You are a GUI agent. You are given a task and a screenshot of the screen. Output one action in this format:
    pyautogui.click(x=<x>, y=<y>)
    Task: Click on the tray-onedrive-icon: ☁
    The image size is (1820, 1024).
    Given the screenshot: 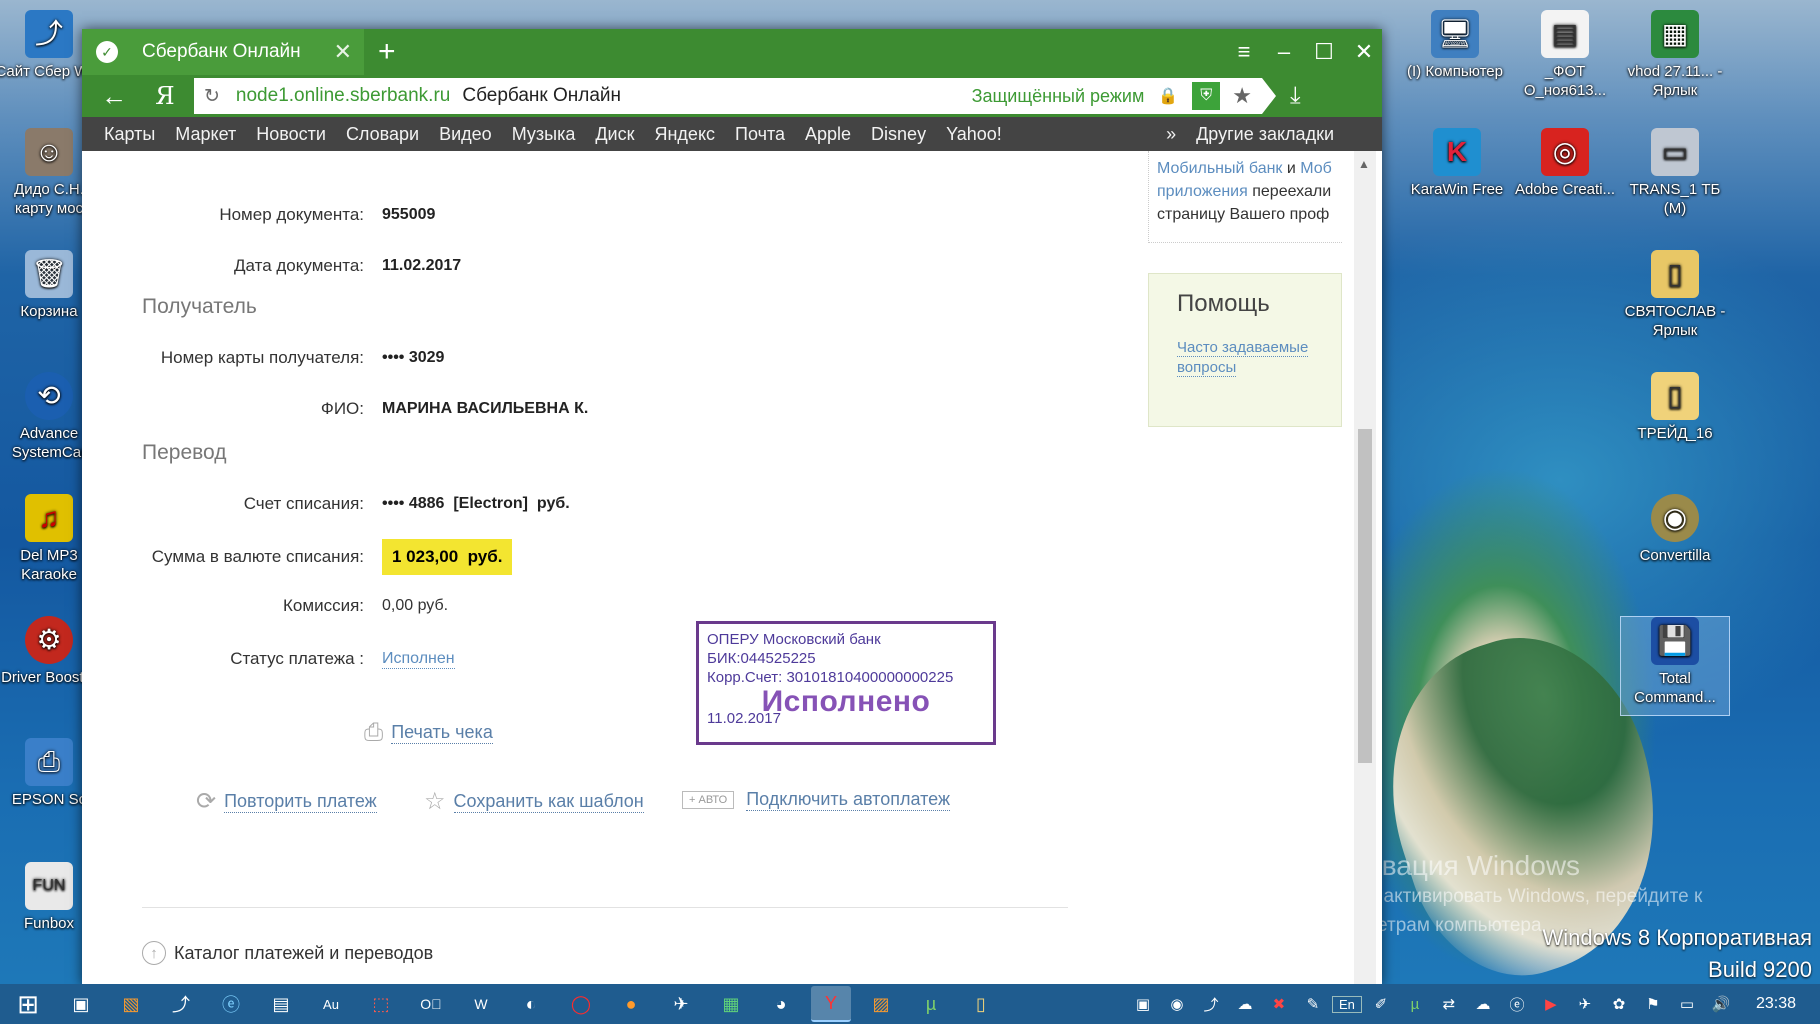 What is the action you would take?
    pyautogui.click(x=1483, y=1004)
    